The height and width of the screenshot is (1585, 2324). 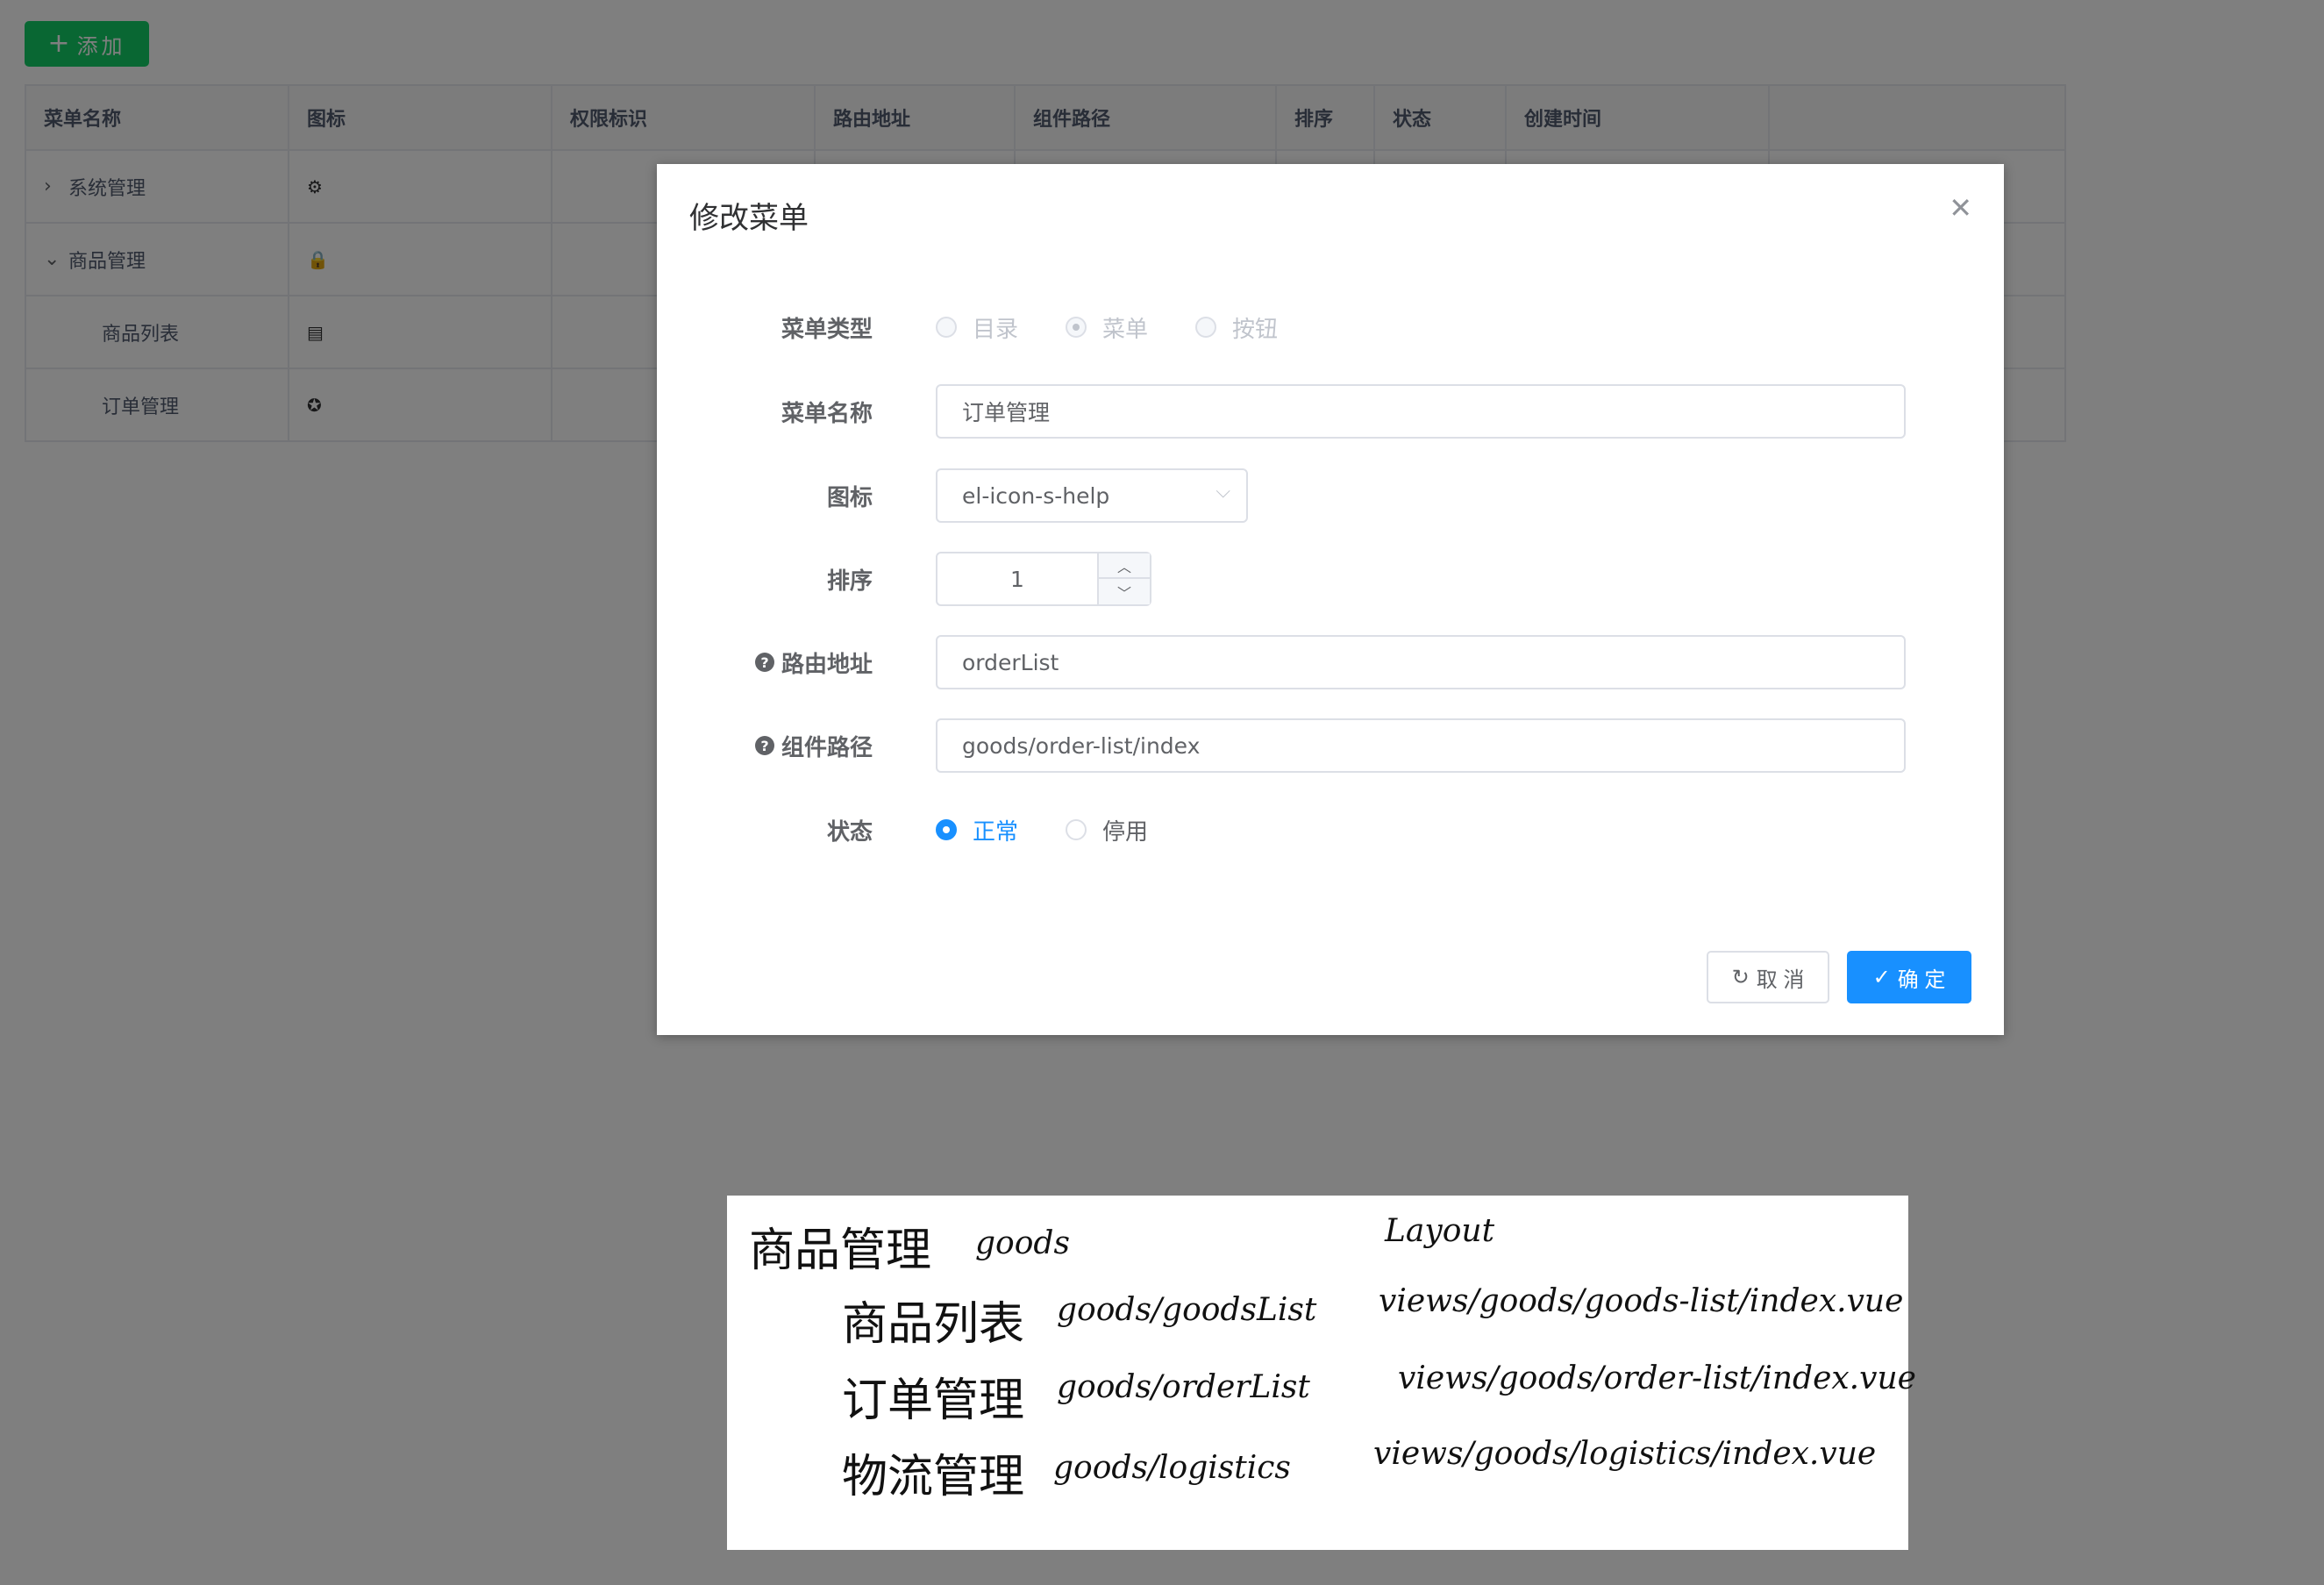 What do you see at coordinates (827, 748) in the screenshot?
I see `component-label-text: 组件路径` at bounding box center [827, 748].